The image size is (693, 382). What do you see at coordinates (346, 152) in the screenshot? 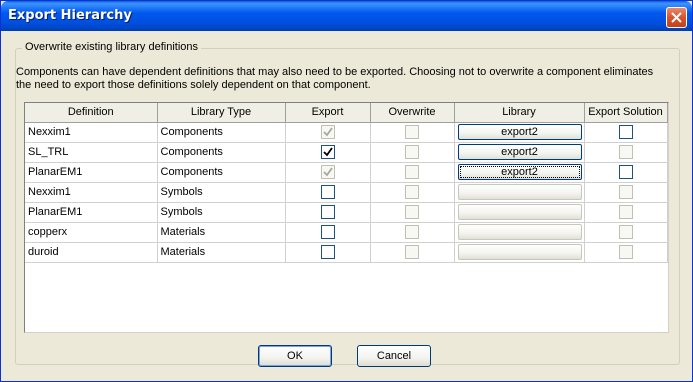
I see `table-row: SL_TRL Components export2` at bounding box center [346, 152].